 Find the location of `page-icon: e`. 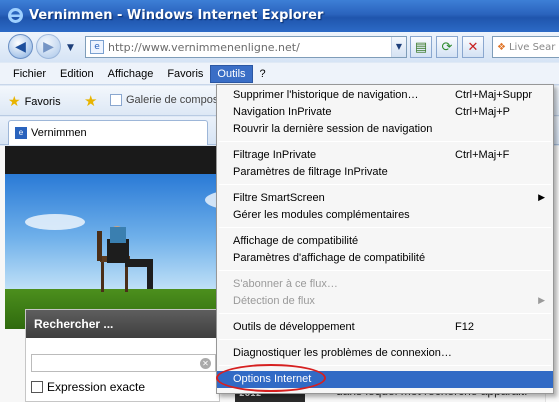

page-icon: e is located at coordinates (97, 47).